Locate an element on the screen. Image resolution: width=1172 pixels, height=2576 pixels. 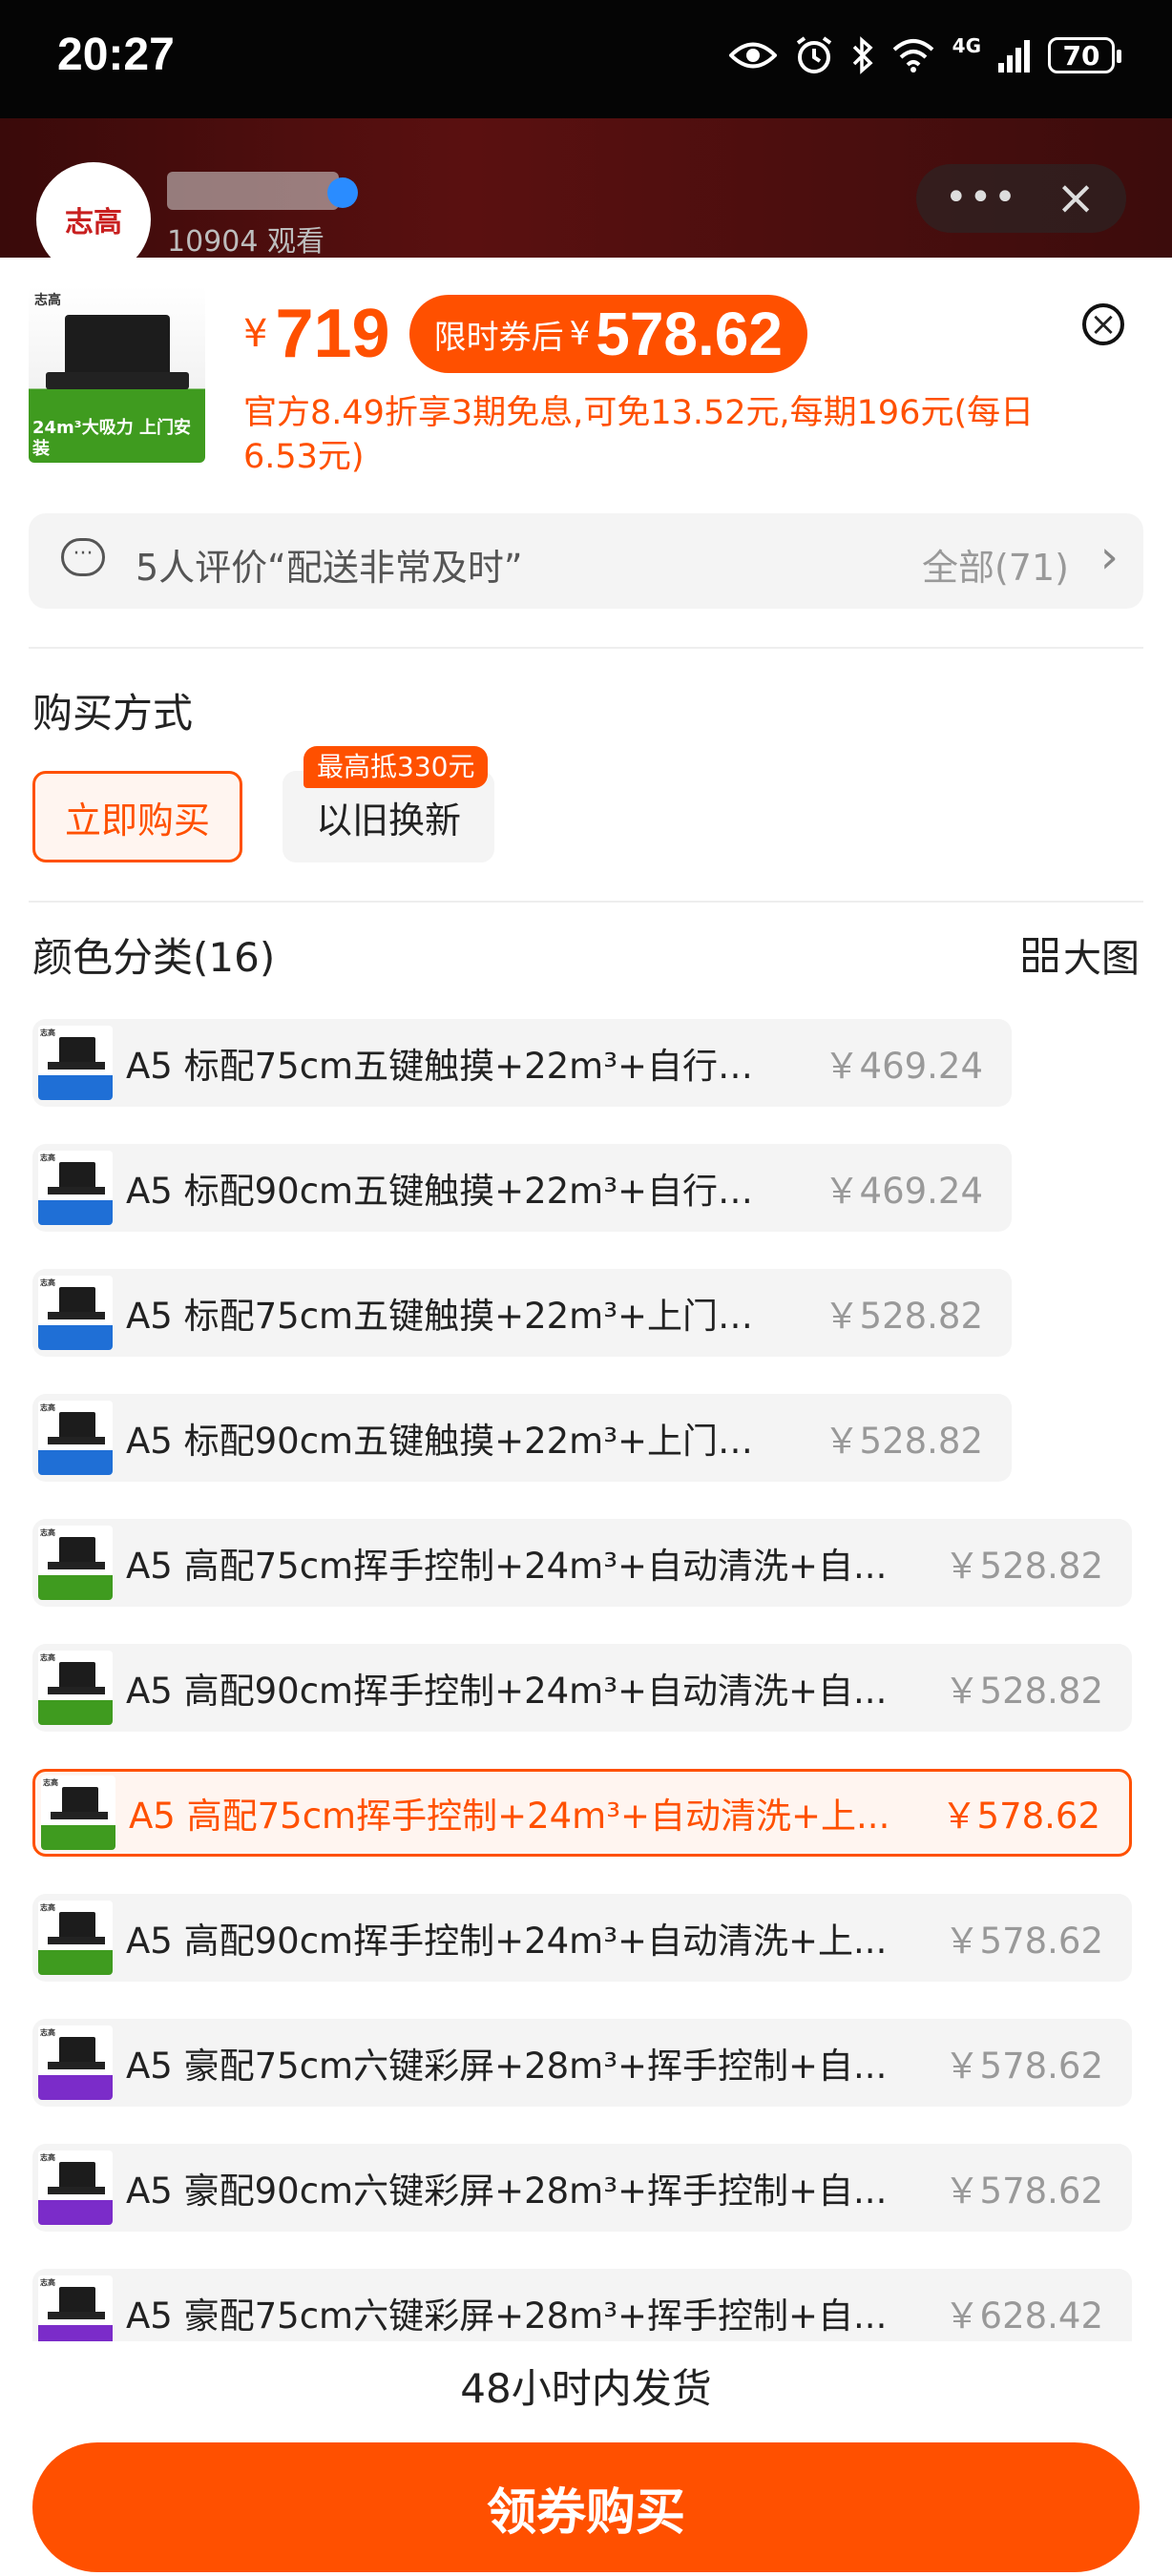
coupon-price: 578.62 is located at coordinates (689, 334).